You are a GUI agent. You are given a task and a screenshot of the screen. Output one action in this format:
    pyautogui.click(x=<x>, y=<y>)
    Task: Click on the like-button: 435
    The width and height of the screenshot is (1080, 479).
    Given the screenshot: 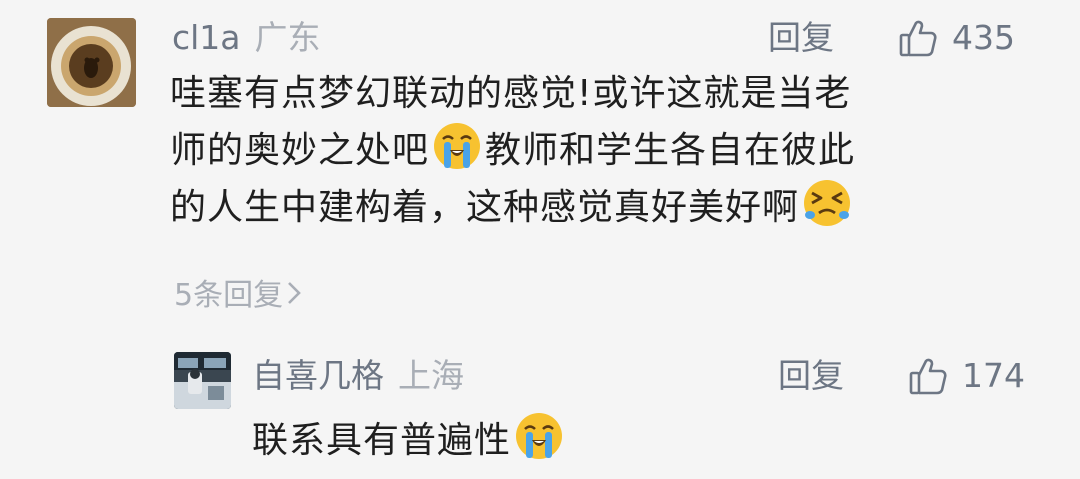 What is the action you would take?
    pyautogui.click(x=956, y=38)
    